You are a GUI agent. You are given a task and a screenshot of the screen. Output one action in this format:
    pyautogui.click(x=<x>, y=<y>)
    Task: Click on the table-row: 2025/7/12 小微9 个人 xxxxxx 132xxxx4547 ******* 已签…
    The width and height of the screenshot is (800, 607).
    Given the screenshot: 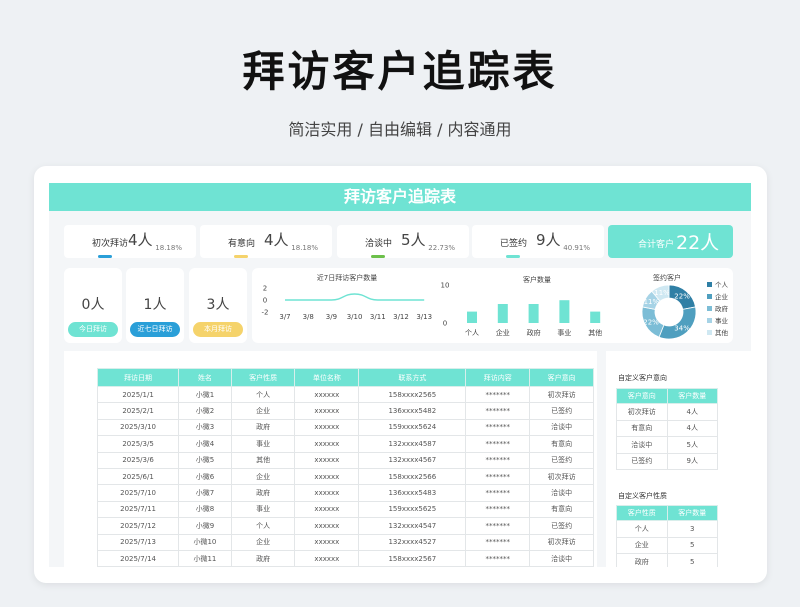 What is the action you would take?
    pyautogui.click(x=345, y=526)
    